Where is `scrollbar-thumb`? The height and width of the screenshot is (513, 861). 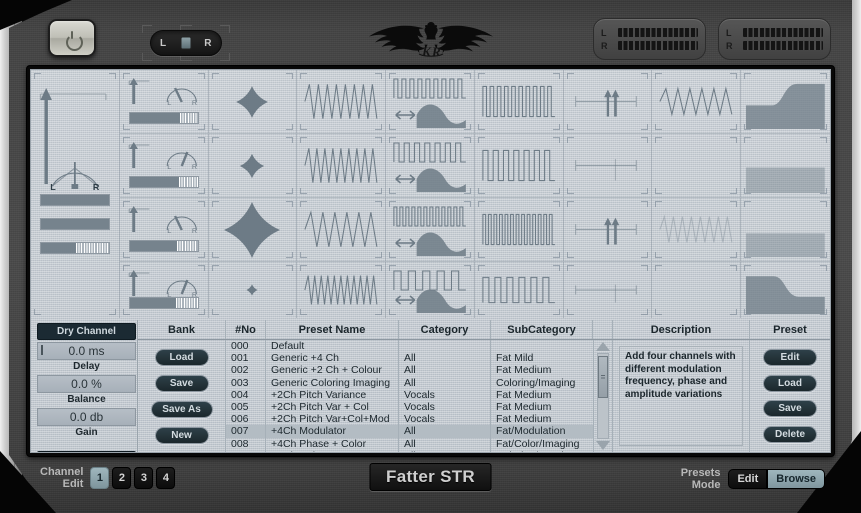
scrollbar-thumb is located at coordinates (603, 377).